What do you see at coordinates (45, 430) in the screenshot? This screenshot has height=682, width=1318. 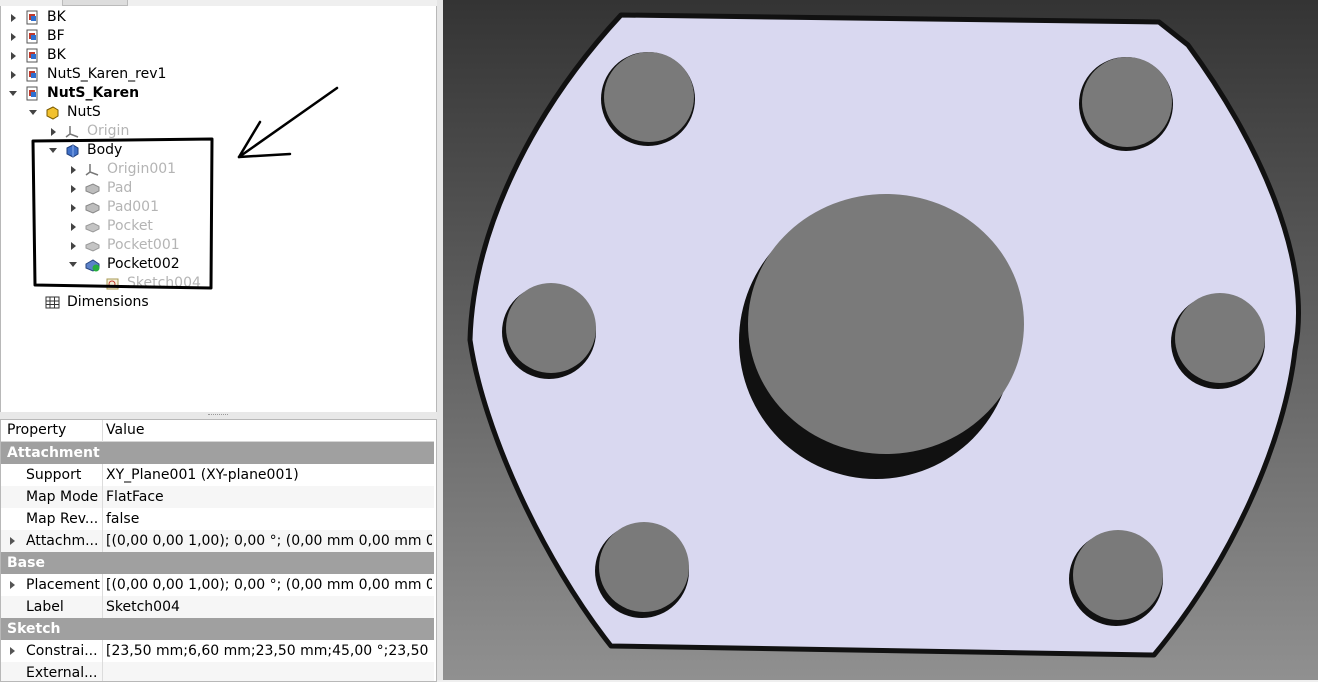 I see `column-header-property: Property` at bounding box center [45, 430].